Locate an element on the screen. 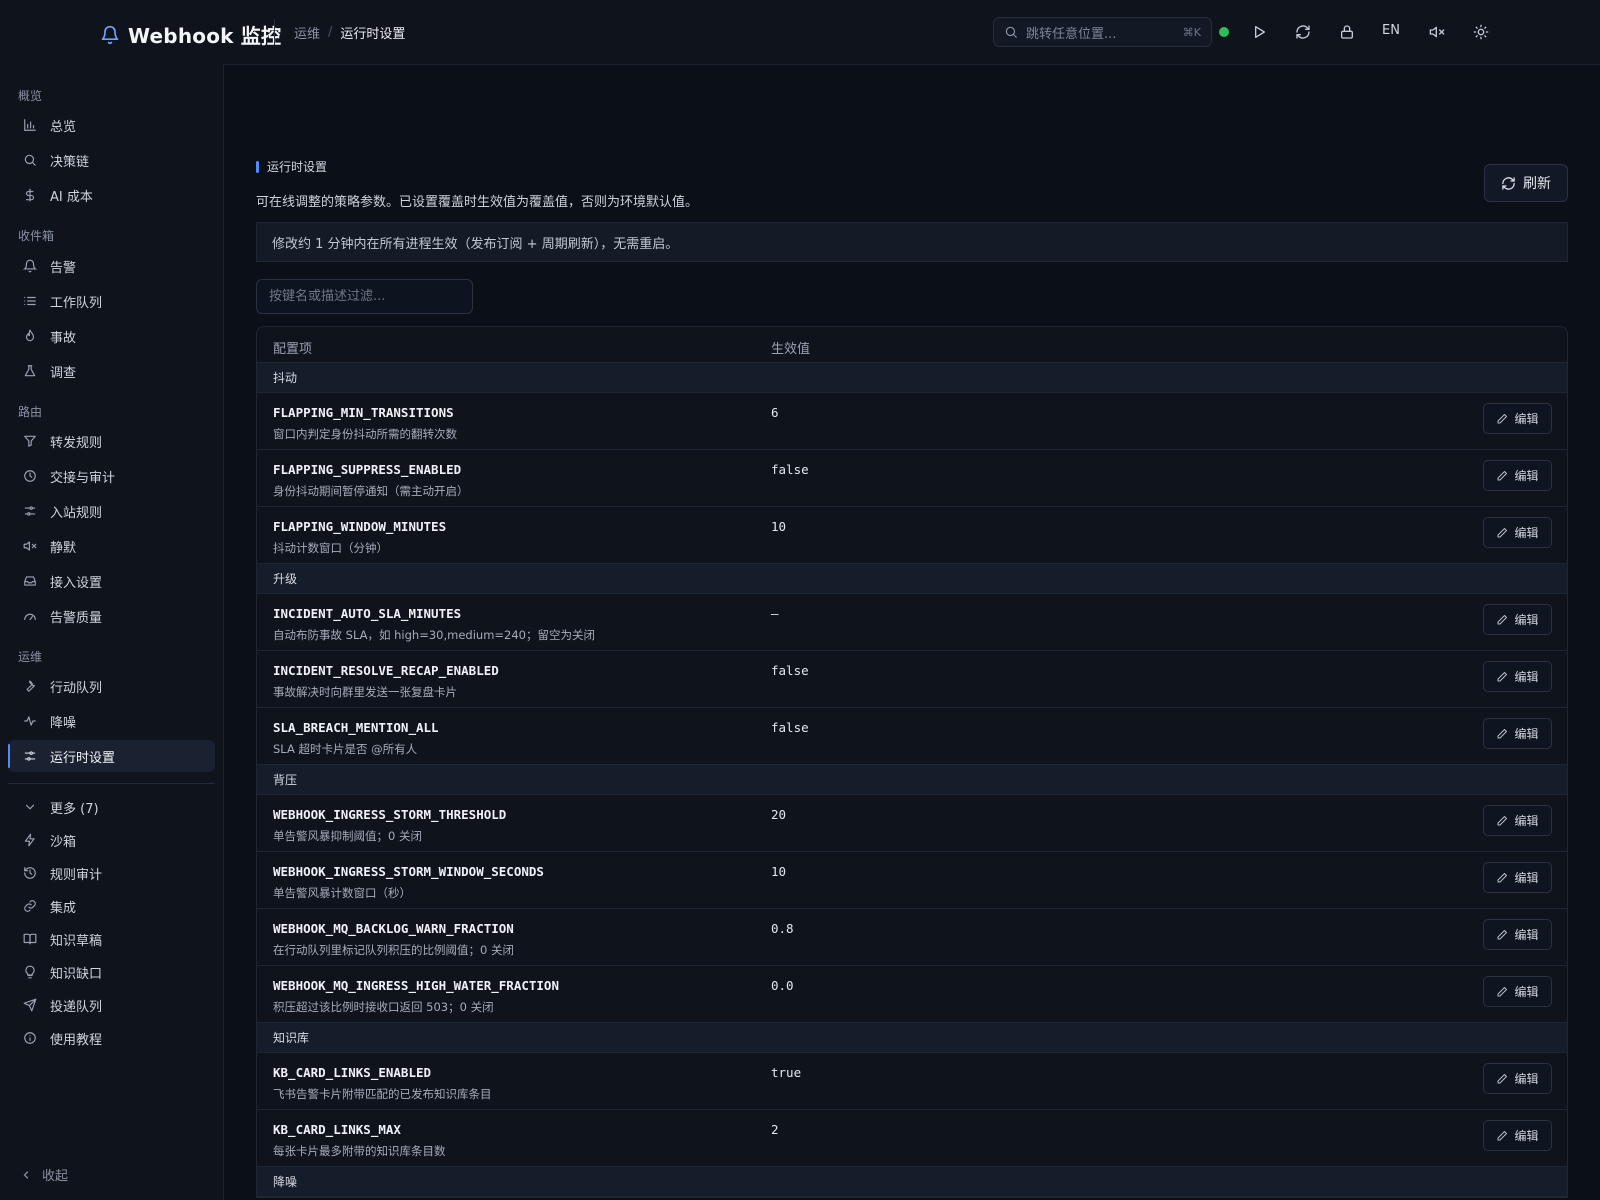 This screenshot has height=1200, width=1600. zap-icon is located at coordinates (30, 840).